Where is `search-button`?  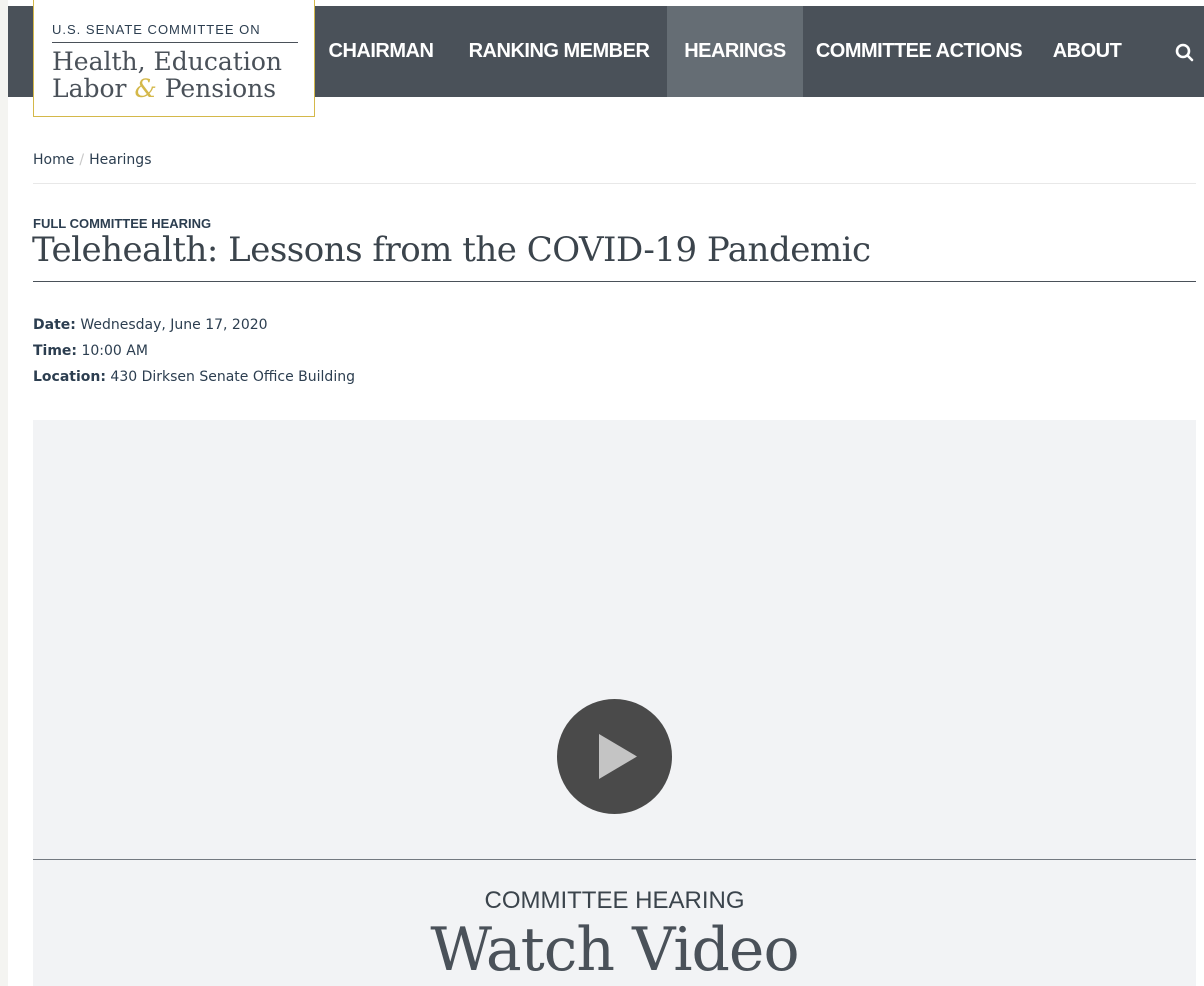
search-button is located at coordinates (1189, 51).